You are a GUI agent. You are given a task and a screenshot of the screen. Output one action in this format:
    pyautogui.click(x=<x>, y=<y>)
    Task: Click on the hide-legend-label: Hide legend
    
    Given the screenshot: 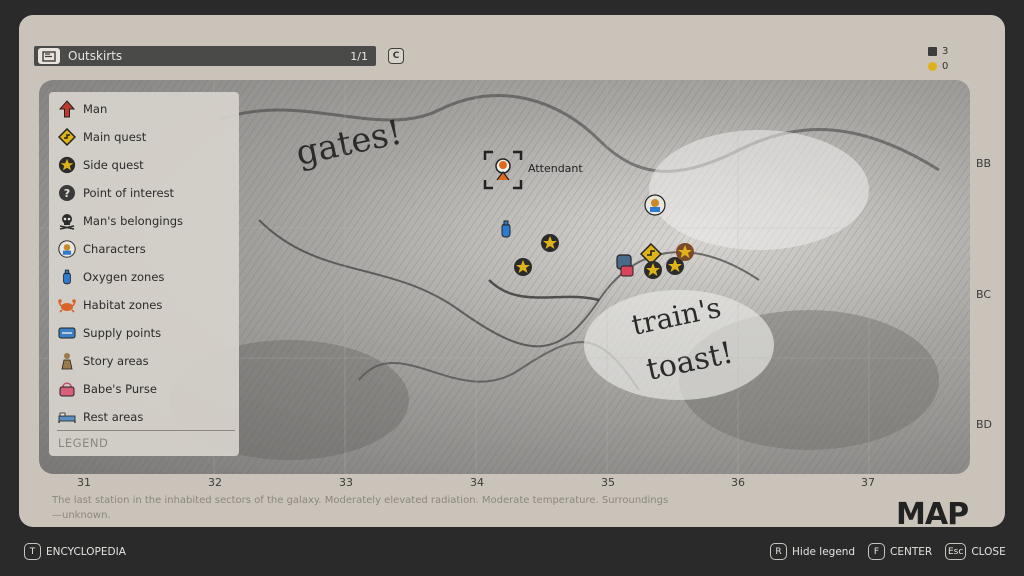 What is the action you would take?
    pyautogui.click(x=824, y=551)
    